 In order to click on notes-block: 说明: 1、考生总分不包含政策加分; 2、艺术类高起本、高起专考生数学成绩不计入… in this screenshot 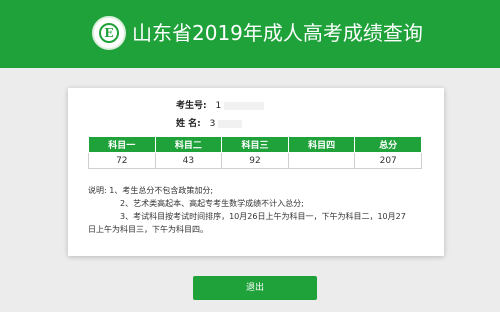, I will do `click(258, 210)`.